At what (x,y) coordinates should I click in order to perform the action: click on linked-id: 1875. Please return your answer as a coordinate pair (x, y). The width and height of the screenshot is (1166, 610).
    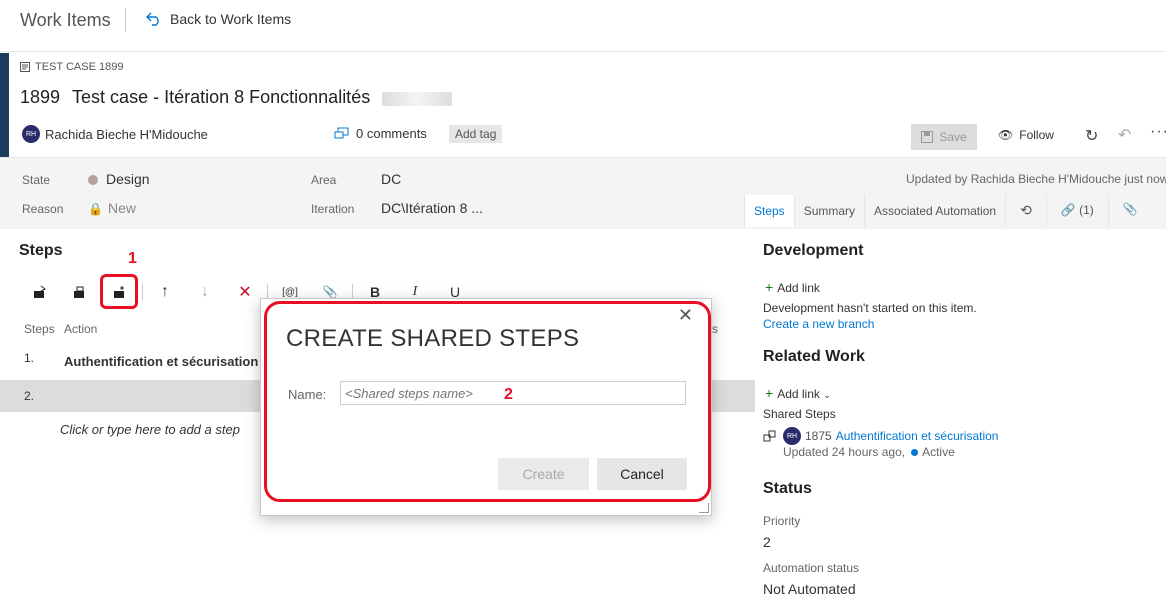
    Looking at the image, I should click on (818, 436).